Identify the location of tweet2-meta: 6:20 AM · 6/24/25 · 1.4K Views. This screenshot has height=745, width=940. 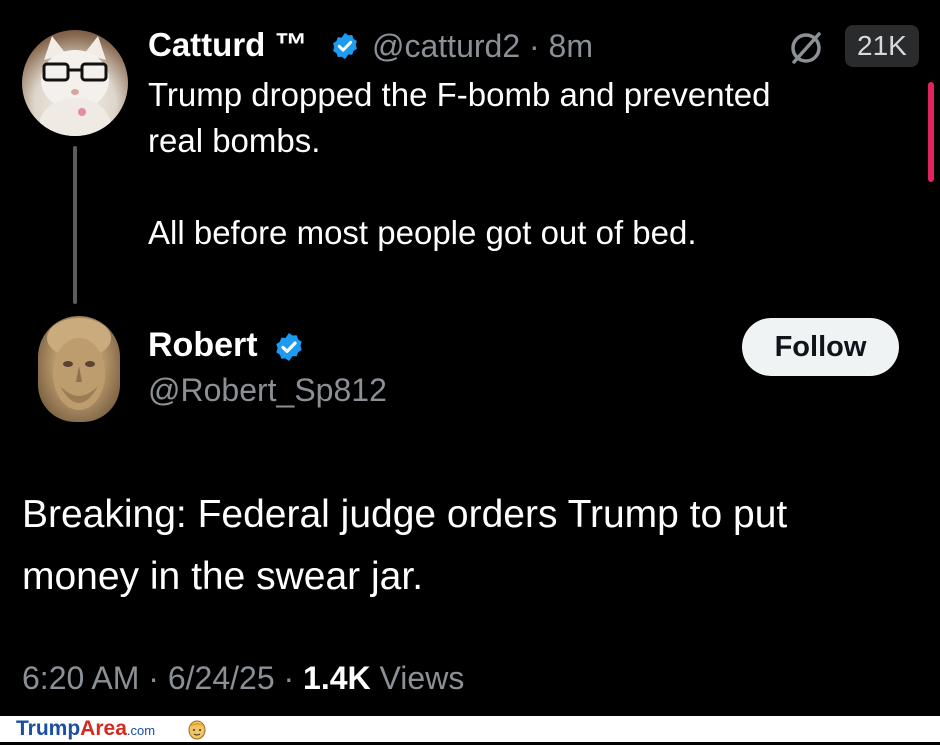
(243, 678).